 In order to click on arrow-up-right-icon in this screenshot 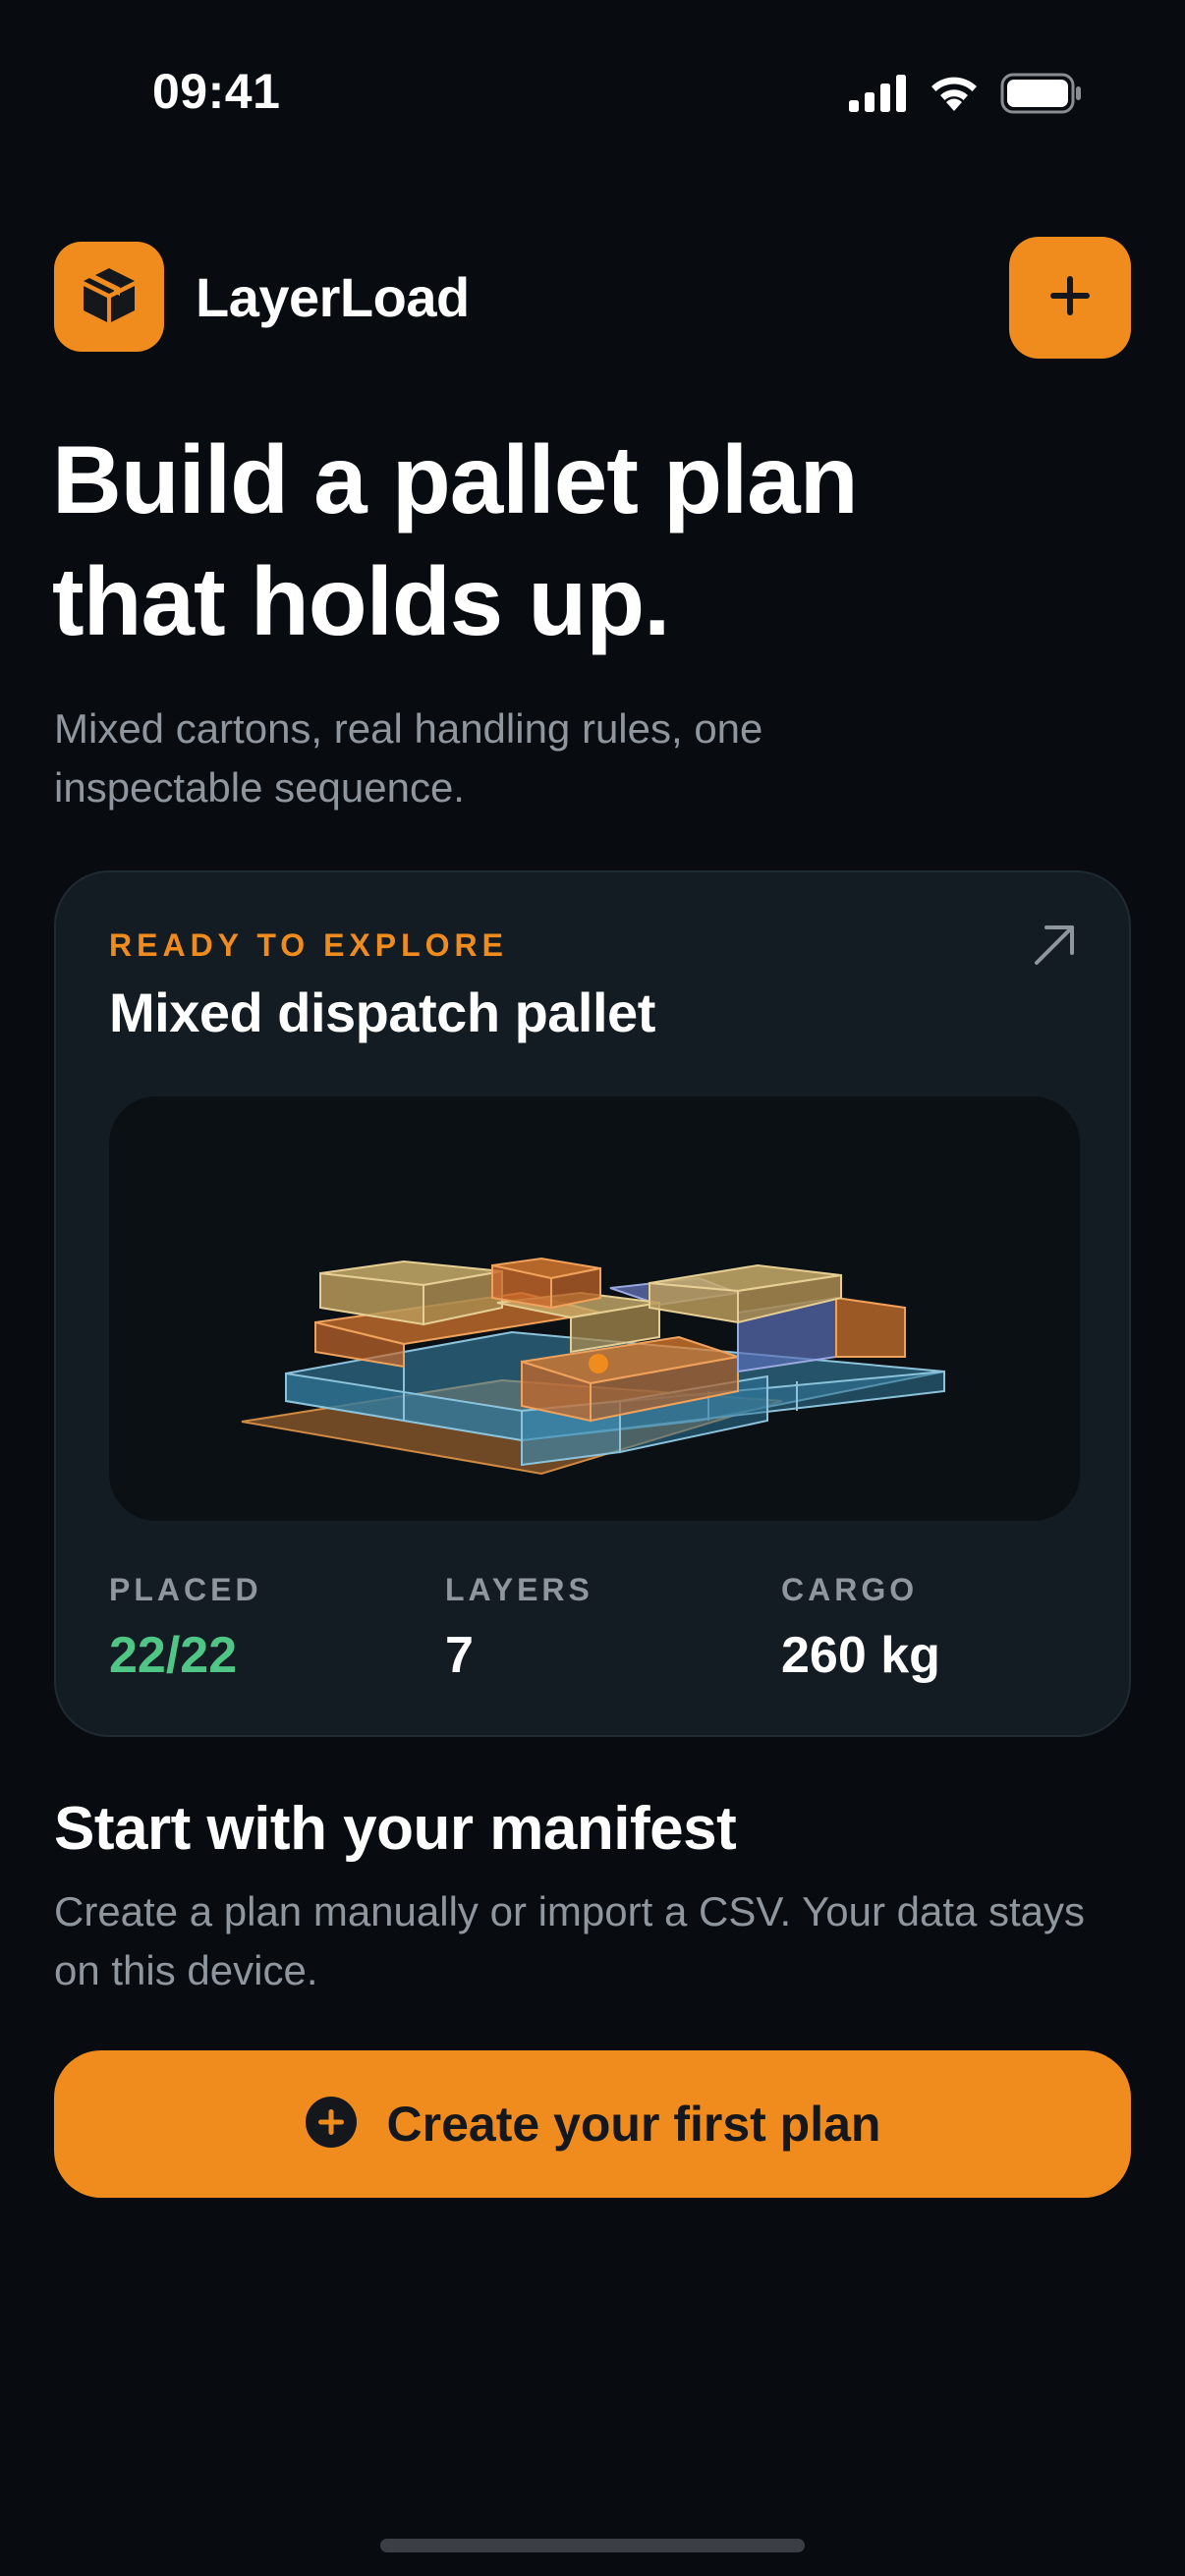, I will do `click(1054, 948)`.